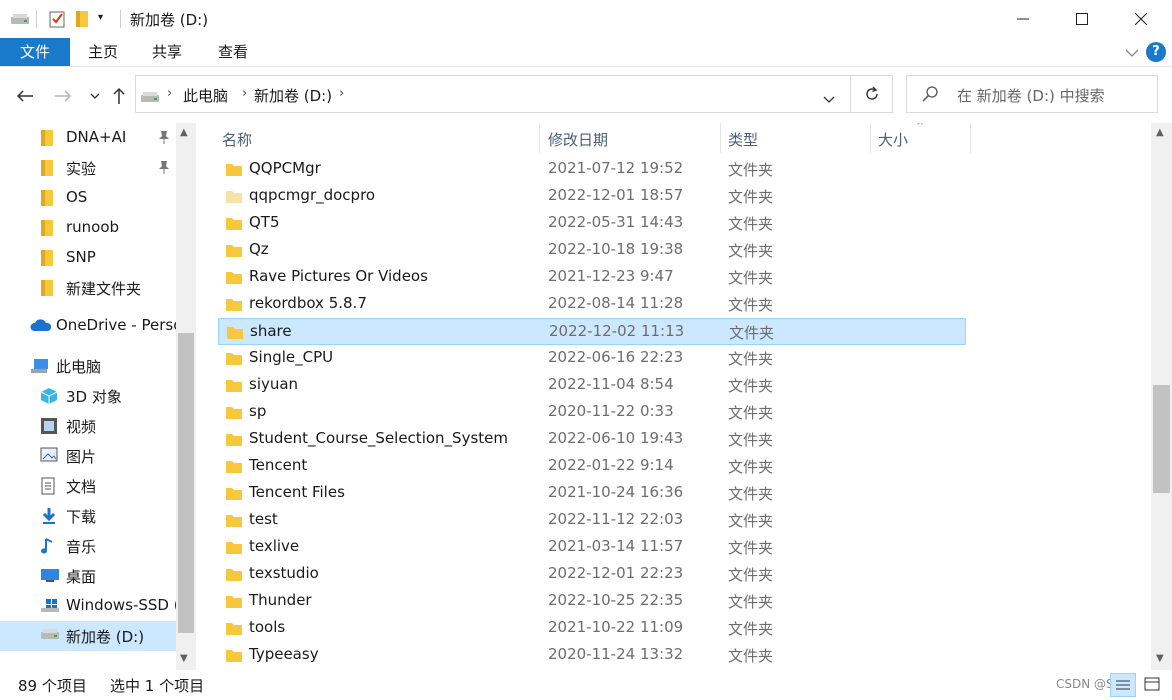 This screenshot has width=1172, height=700. Describe the element at coordinates (1082, 19) in the screenshot. I see `maximize-button` at that location.